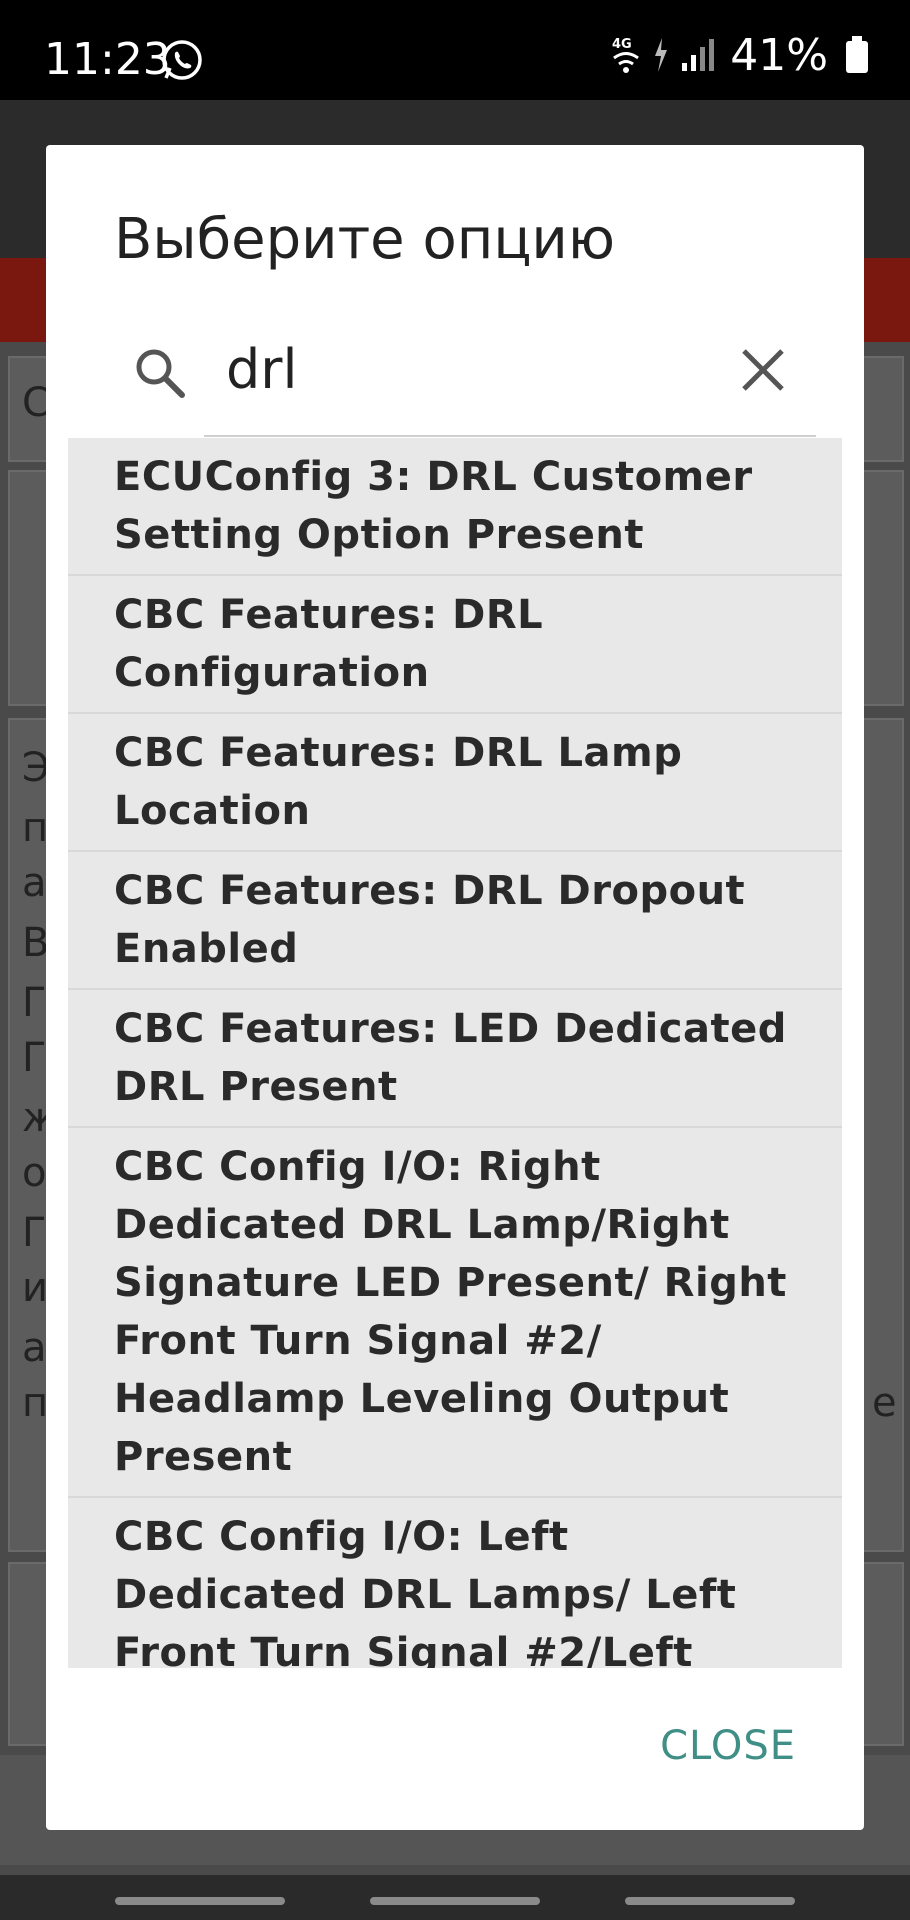  Describe the element at coordinates (455, 783) in the screenshot. I see `list-item: CBC Features: DRL Lamp Location` at that location.